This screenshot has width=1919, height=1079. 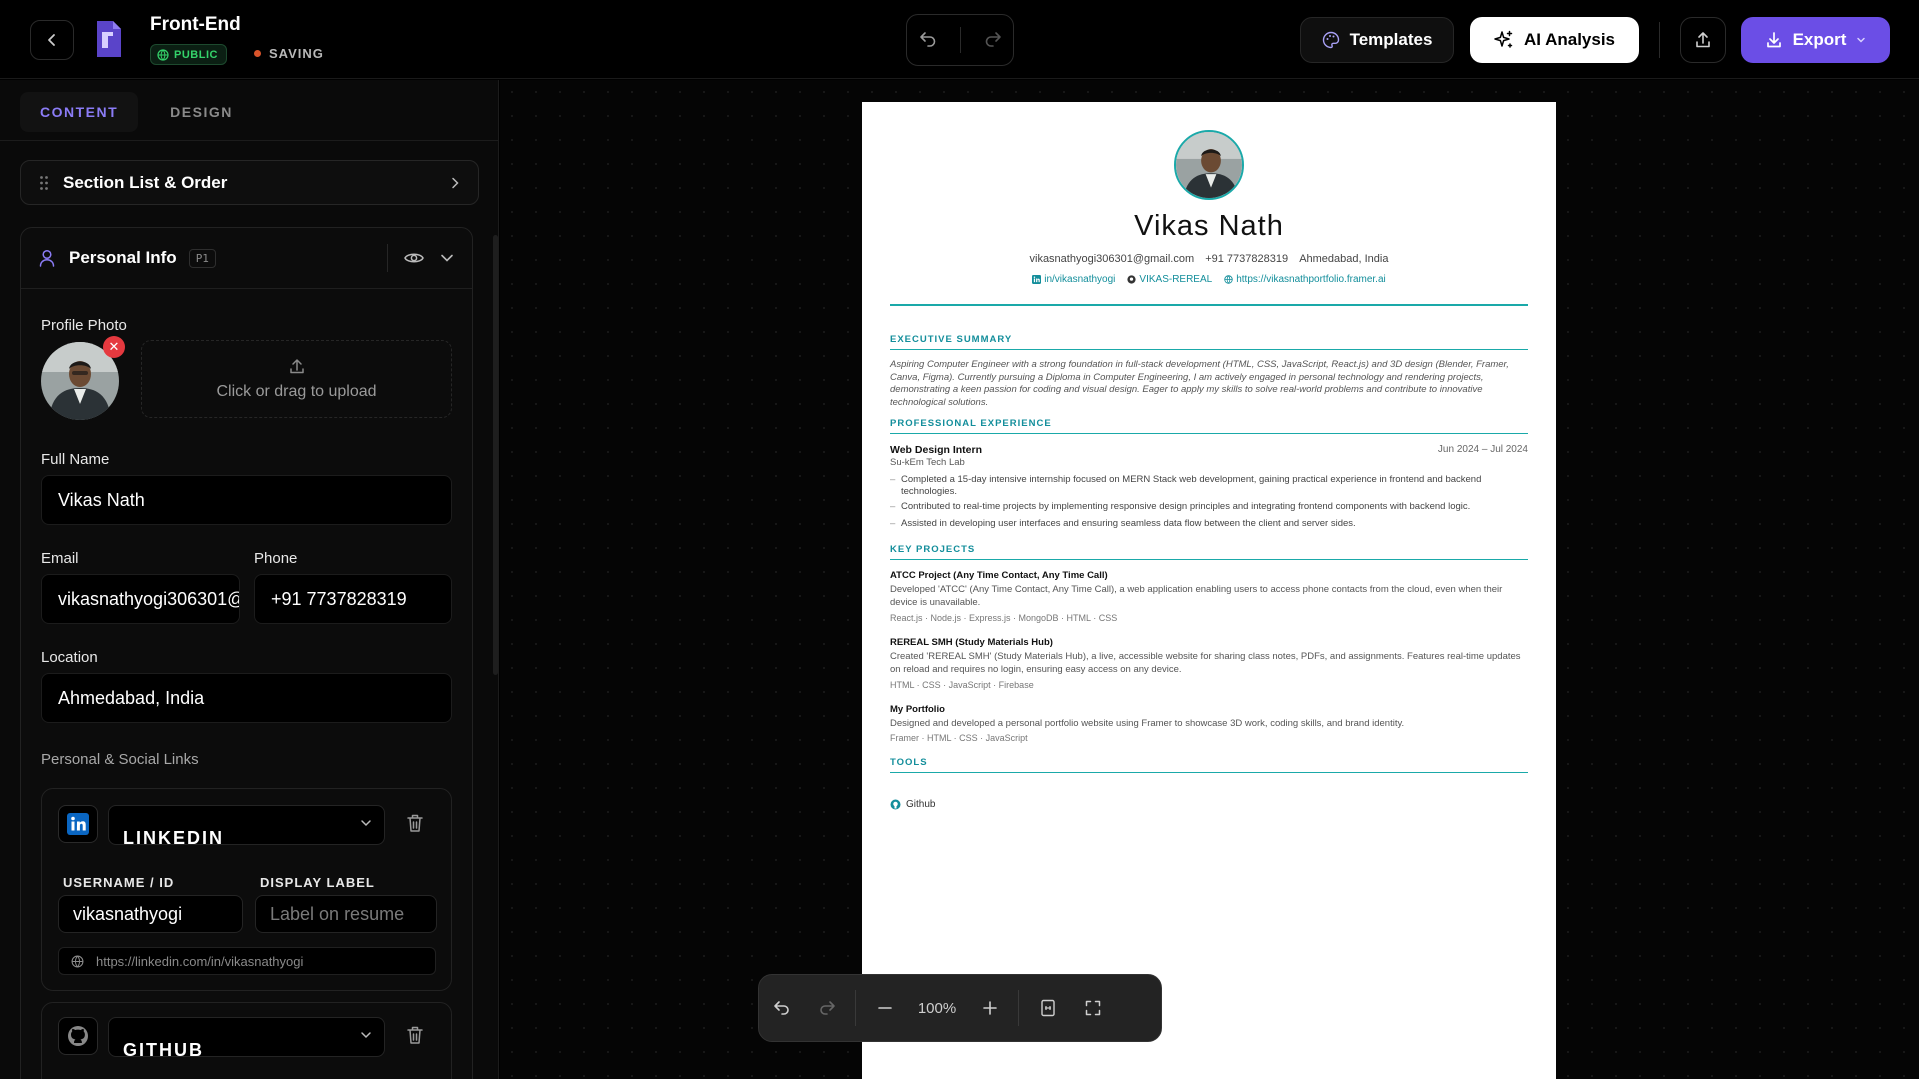 I want to click on resume-section-summary: EXECUTIVE SUMMARY, so click(x=1209, y=342).